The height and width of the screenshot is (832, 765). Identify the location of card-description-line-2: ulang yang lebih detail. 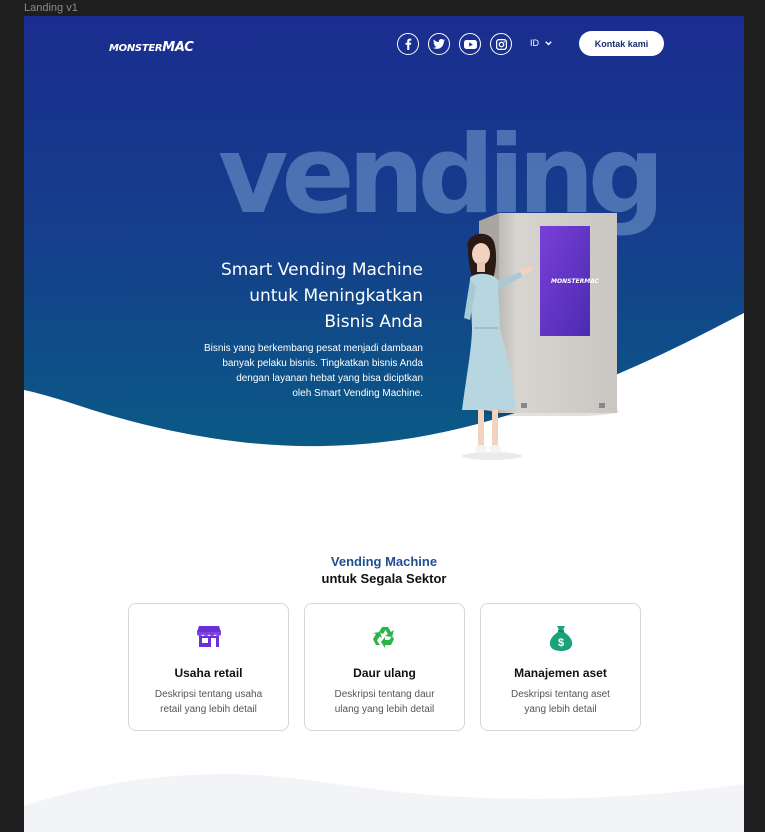
(384, 709).